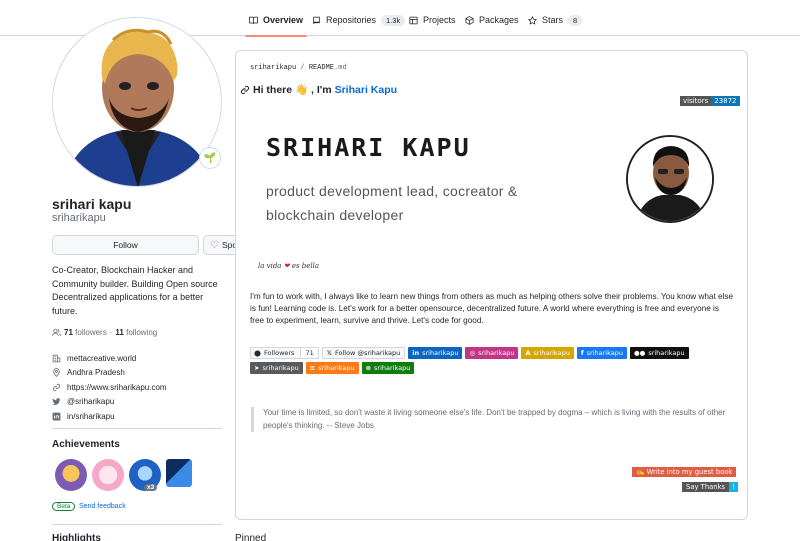  I want to click on badge-count: 71, so click(309, 353).